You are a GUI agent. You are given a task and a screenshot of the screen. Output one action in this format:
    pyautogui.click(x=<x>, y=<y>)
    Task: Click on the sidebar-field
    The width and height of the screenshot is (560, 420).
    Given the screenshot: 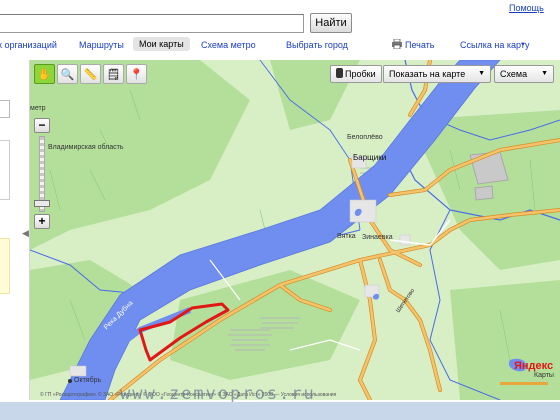 What is the action you would take?
    pyautogui.click(x=5, y=109)
    